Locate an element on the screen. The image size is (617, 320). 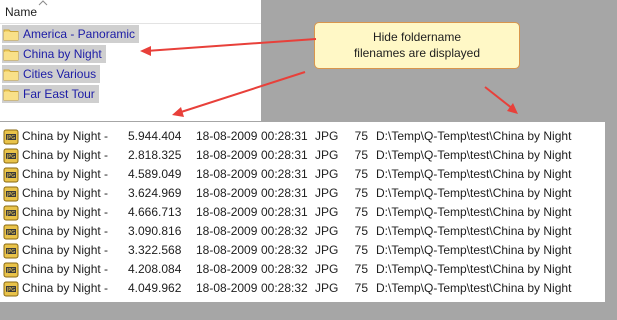
folder-item: China by Night is located at coordinates (54, 54).